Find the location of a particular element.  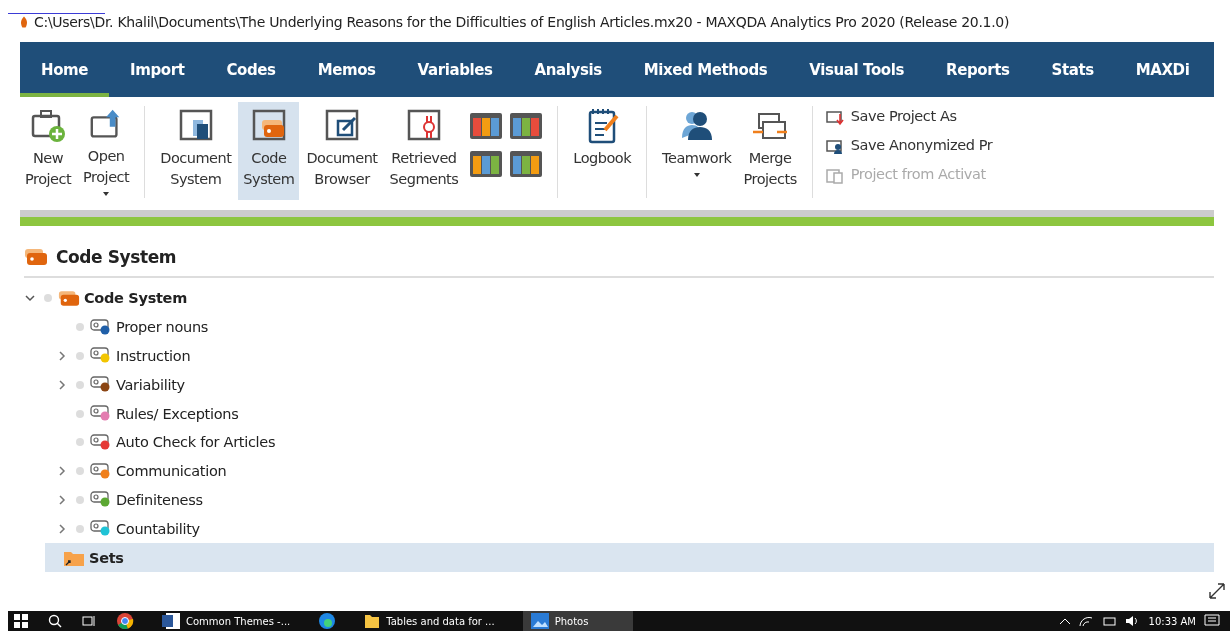

chevron-up-icon is located at coordinates (1064, 621).